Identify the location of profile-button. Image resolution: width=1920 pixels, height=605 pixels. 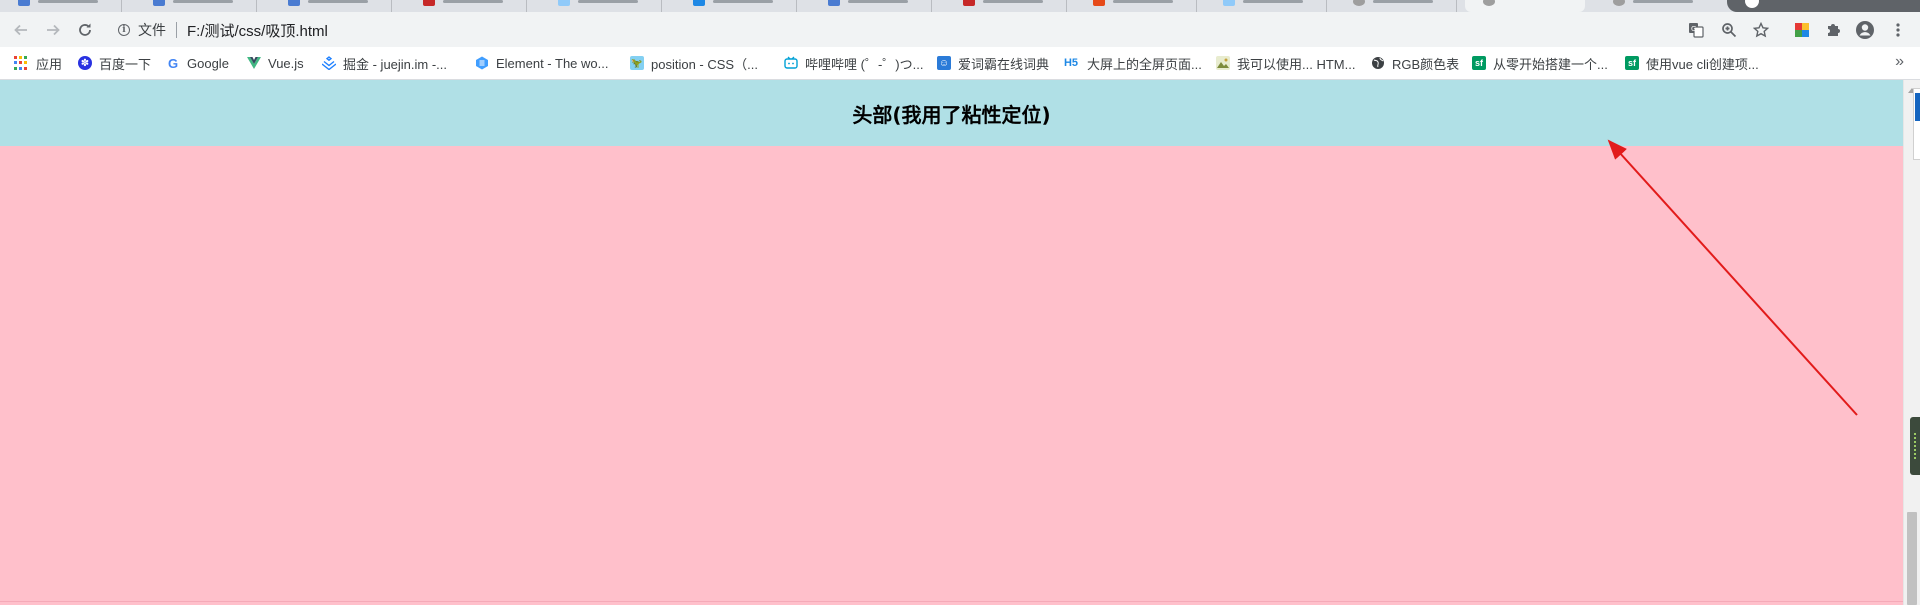
(1865, 30).